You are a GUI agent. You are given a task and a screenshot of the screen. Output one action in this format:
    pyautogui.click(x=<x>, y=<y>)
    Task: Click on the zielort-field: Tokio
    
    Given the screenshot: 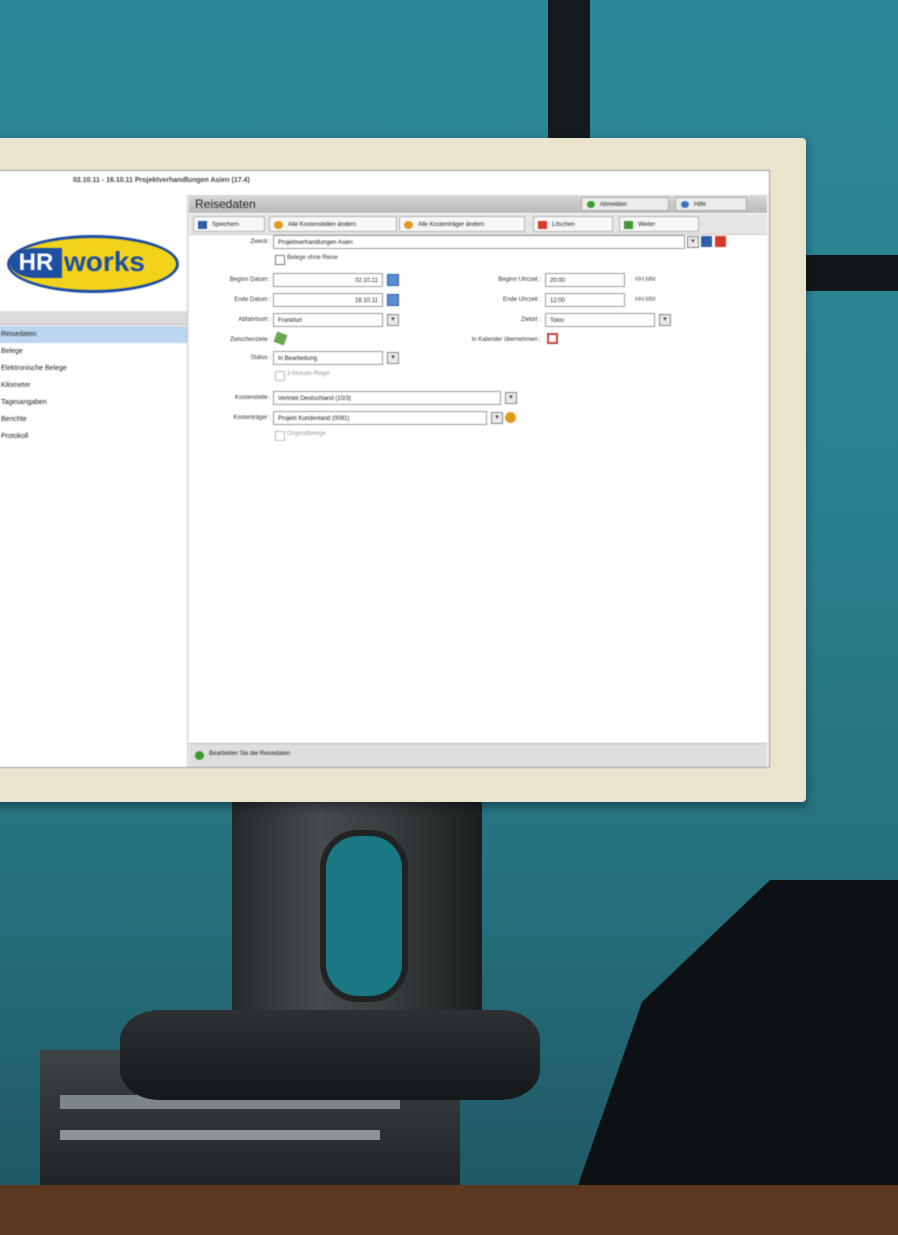 What is the action you would take?
    pyautogui.click(x=600, y=320)
    